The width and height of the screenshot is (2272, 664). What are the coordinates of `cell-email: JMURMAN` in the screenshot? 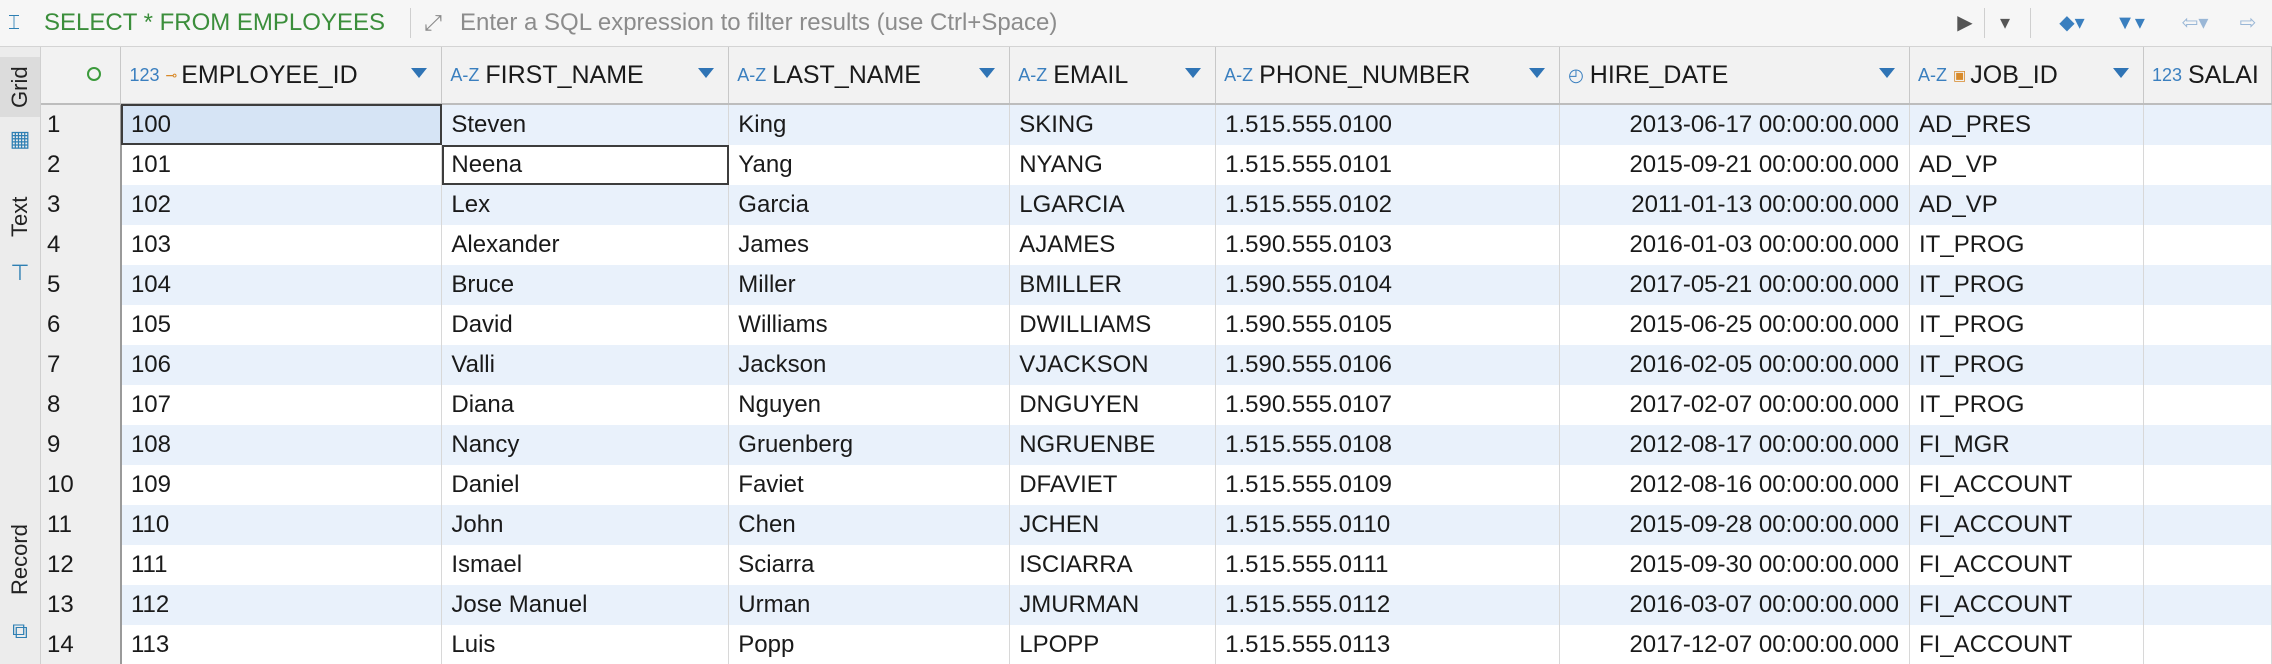 It's located at (1113, 605).